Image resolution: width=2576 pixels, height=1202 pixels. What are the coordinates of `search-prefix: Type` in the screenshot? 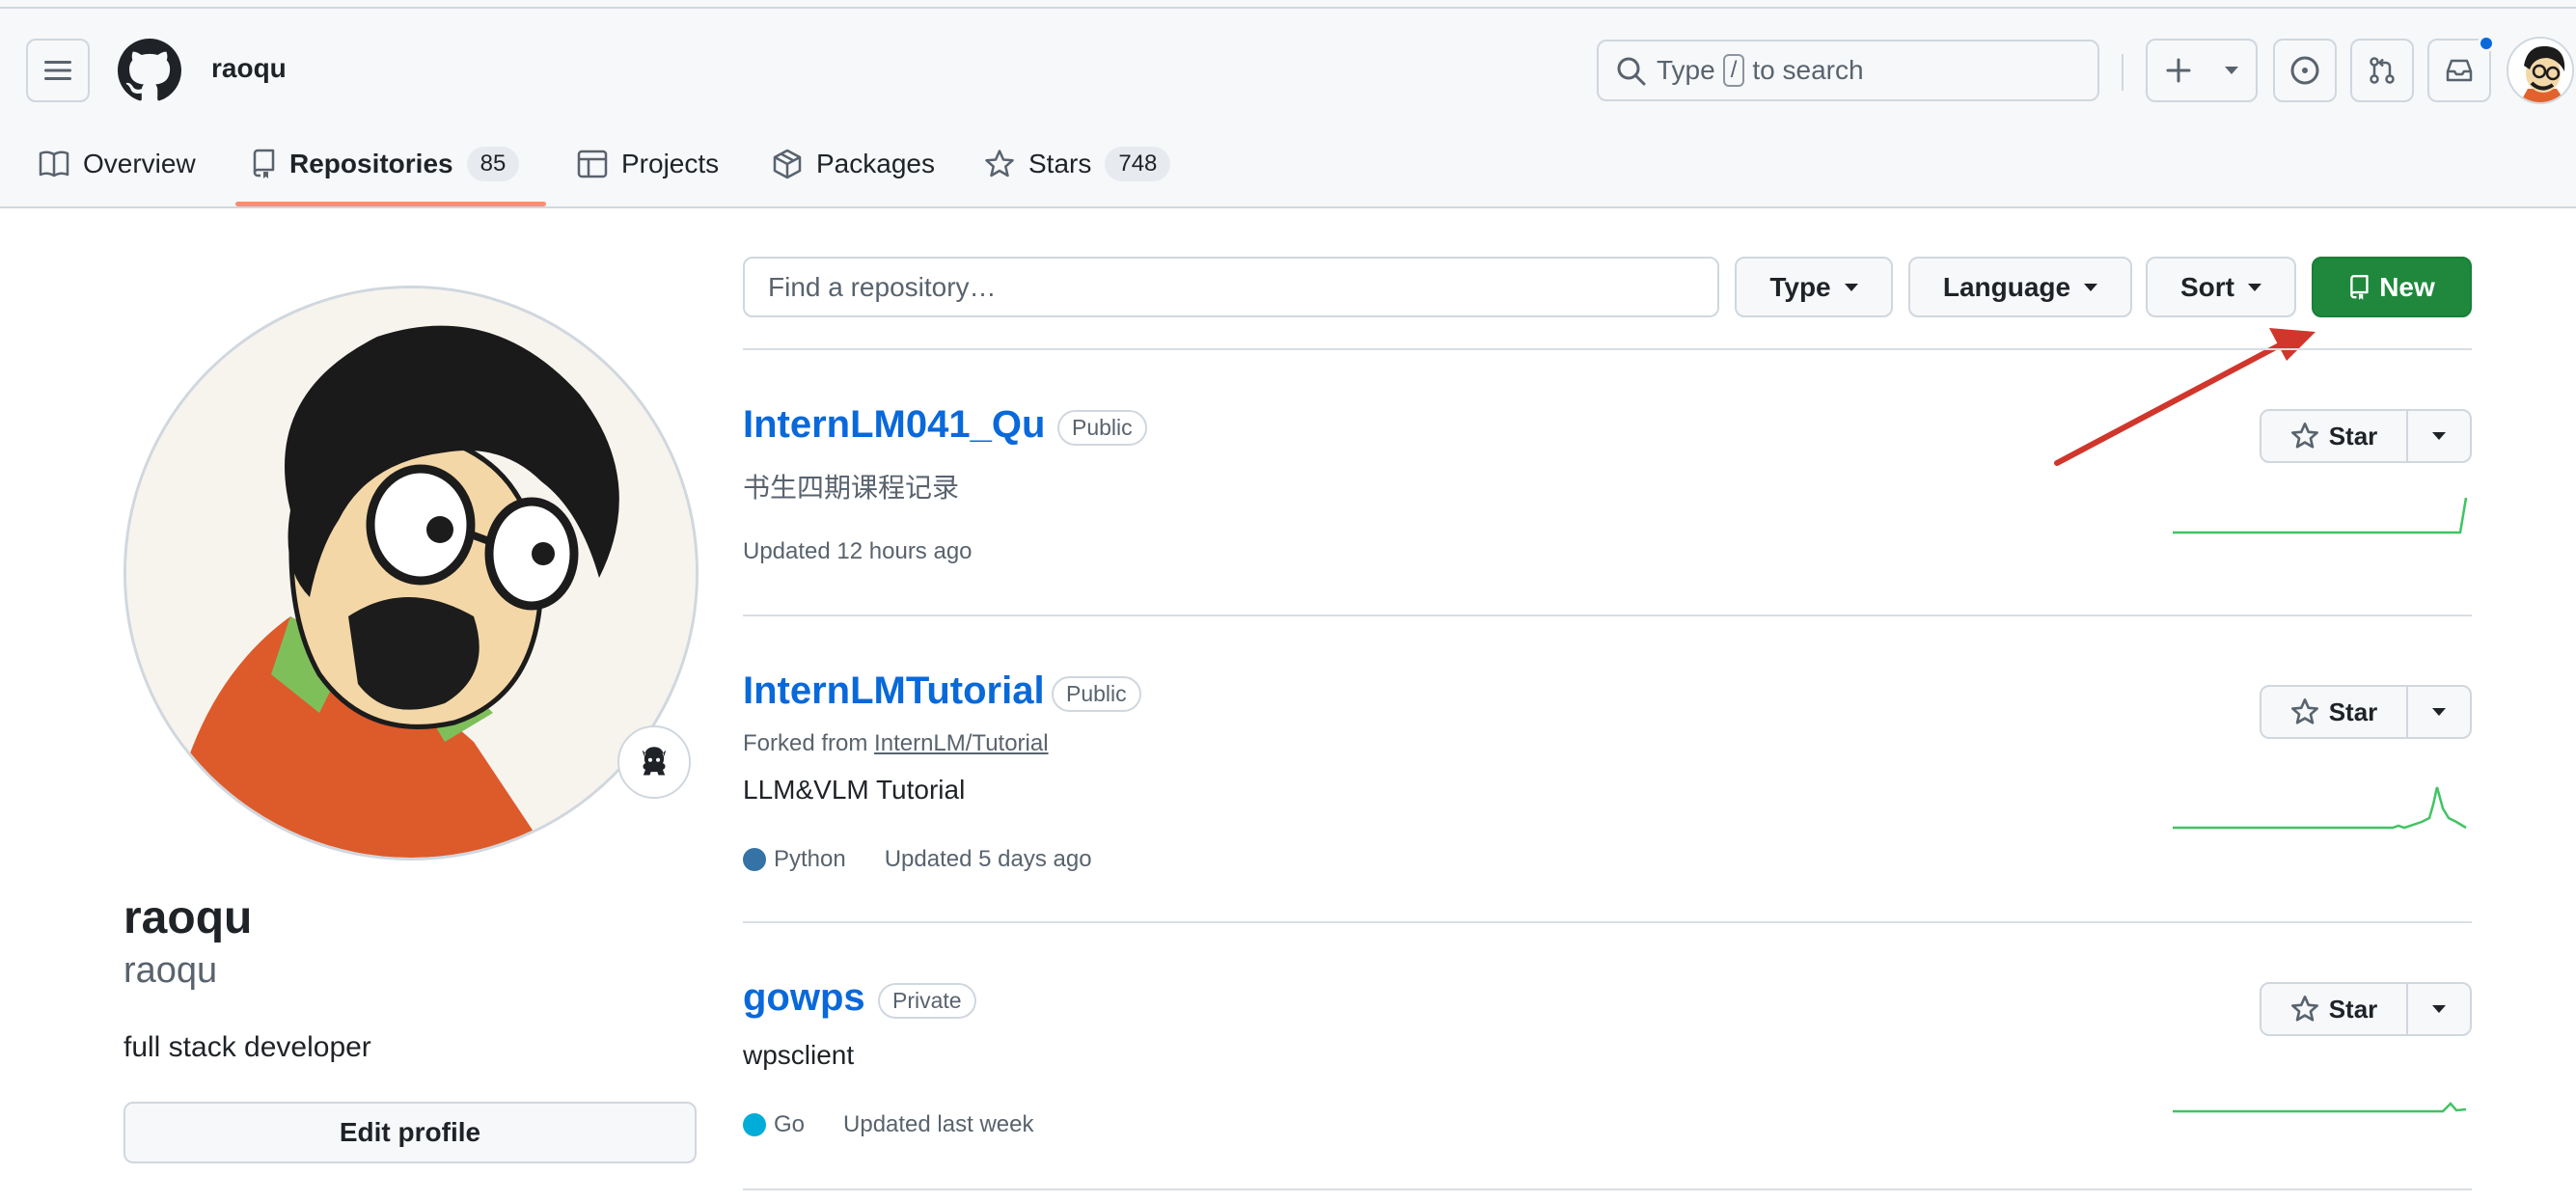 It's located at (1686, 70).